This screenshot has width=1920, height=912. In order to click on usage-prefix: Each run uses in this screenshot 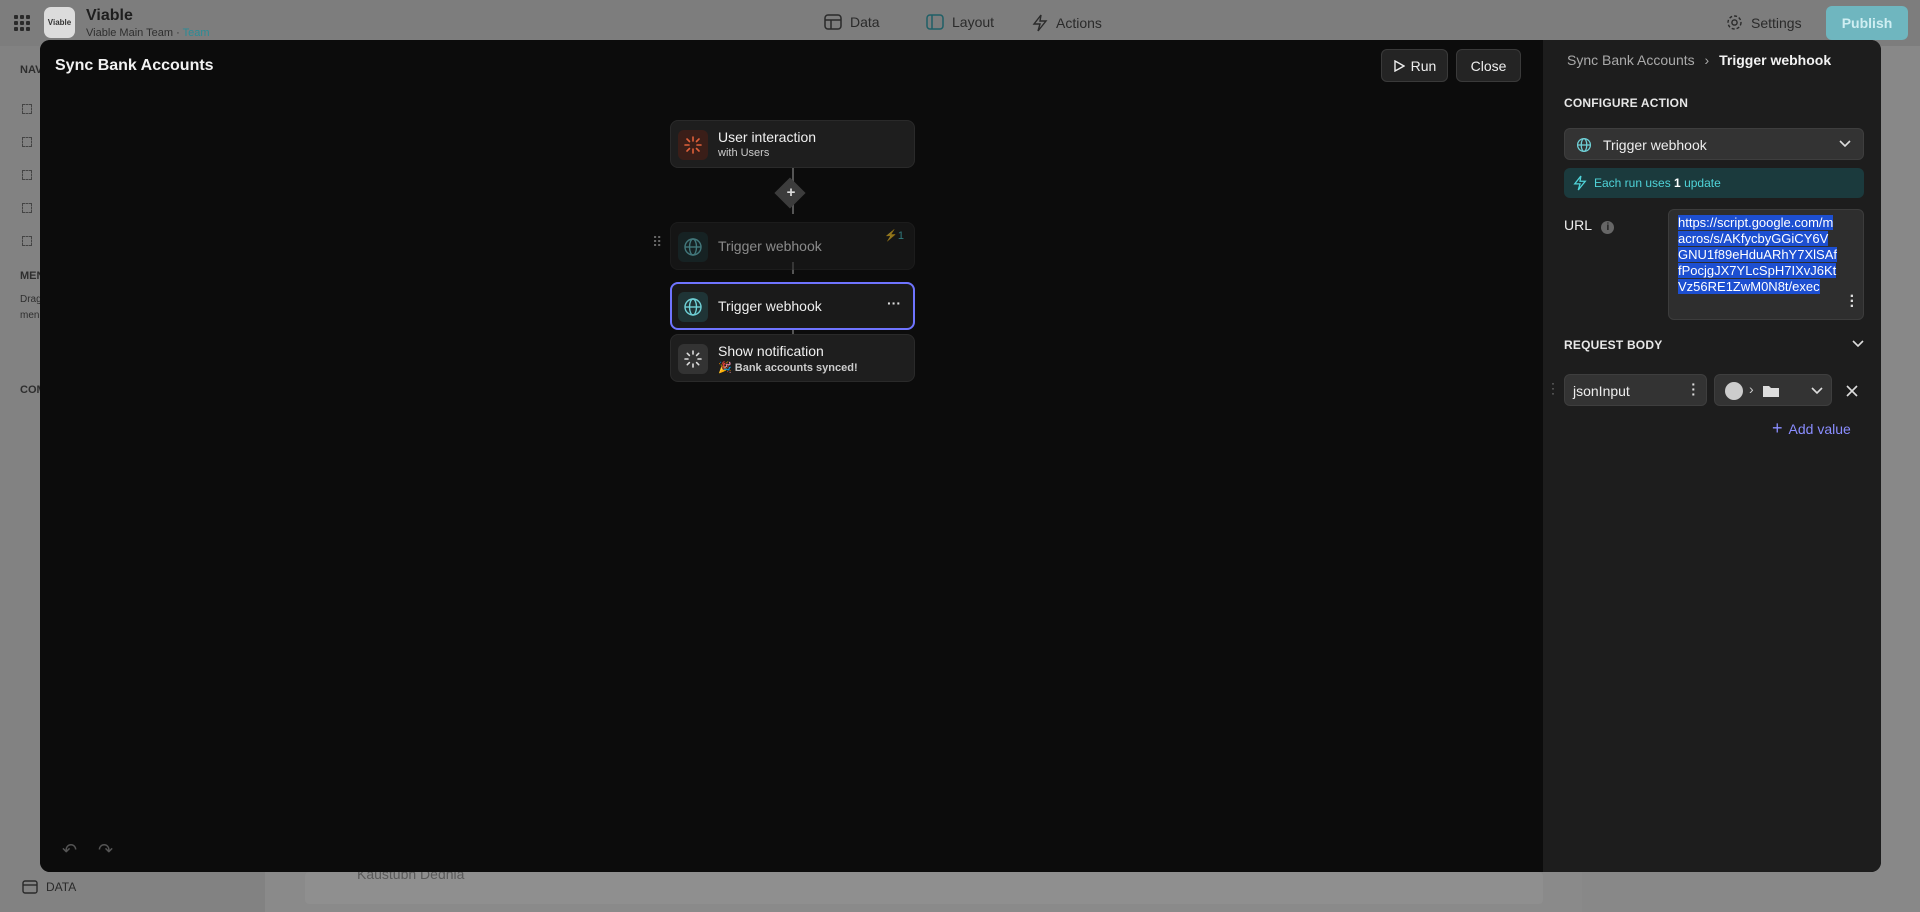, I will do `click(1634, 183)`.